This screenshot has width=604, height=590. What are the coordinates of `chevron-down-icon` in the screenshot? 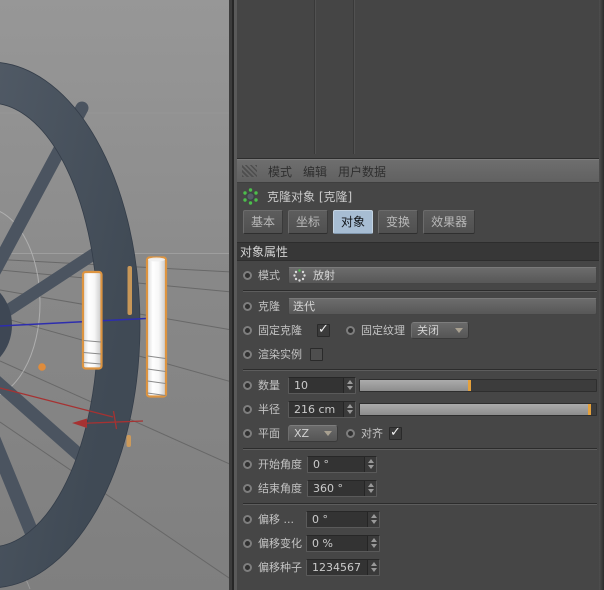 It's located at (459, 330).